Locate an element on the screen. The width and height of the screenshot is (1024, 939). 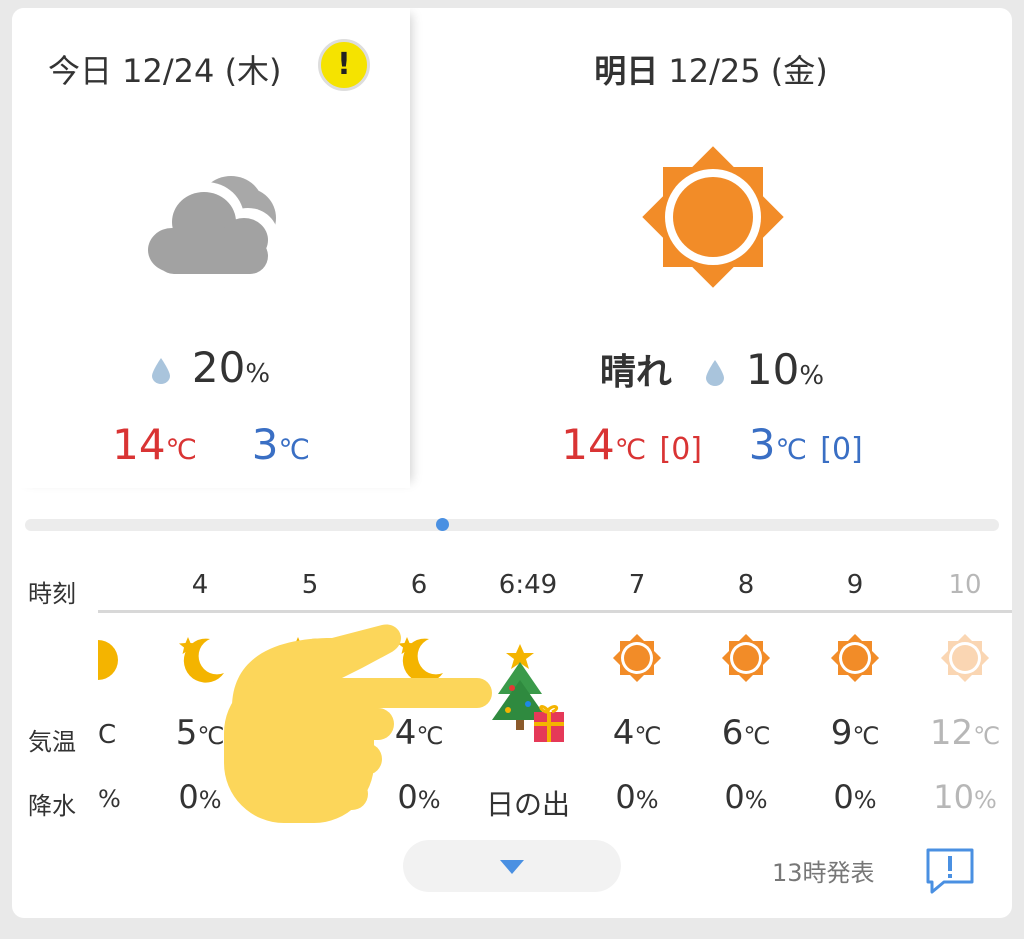
expand-button is located at coordinates (512, 866).